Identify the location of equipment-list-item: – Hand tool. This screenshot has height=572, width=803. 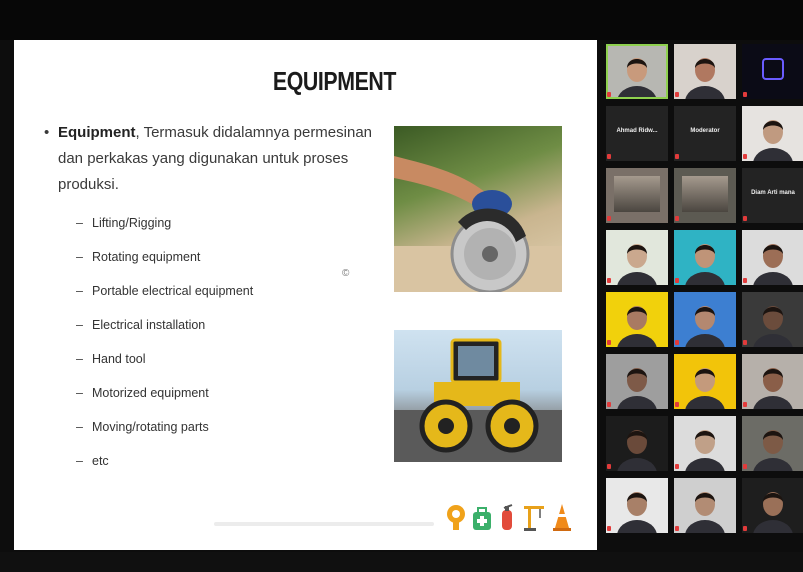
(164, 369).